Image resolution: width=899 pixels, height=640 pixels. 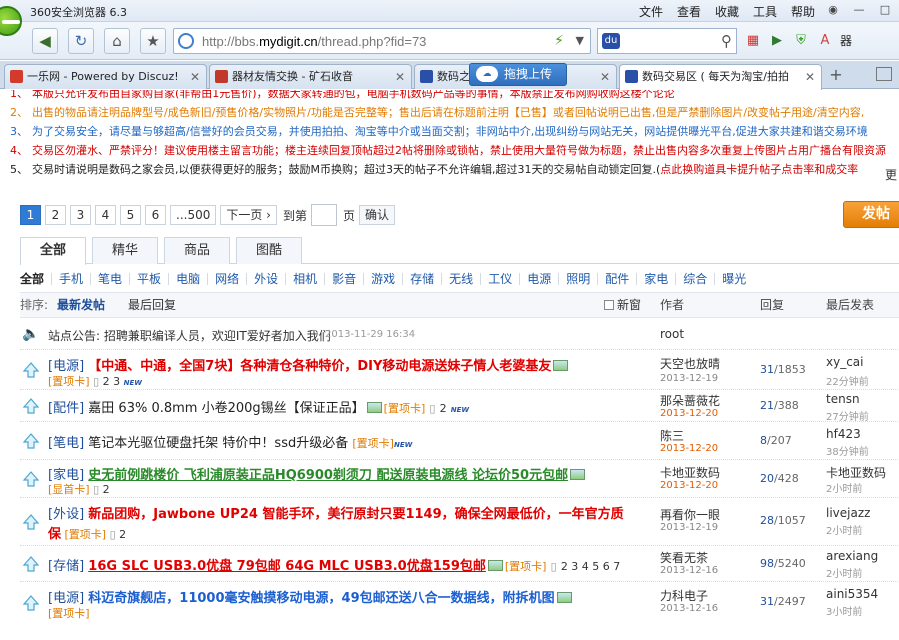 I want to click on tab-yile: 一乐网 - Powered by Discuz! ✕, so click(x=105, y=76).